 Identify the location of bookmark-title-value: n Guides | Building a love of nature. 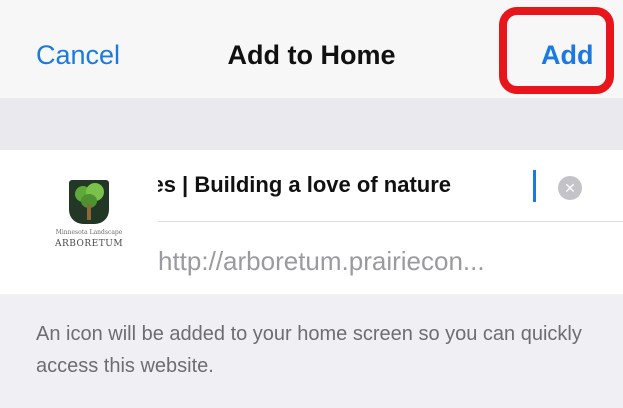
(304, 184).